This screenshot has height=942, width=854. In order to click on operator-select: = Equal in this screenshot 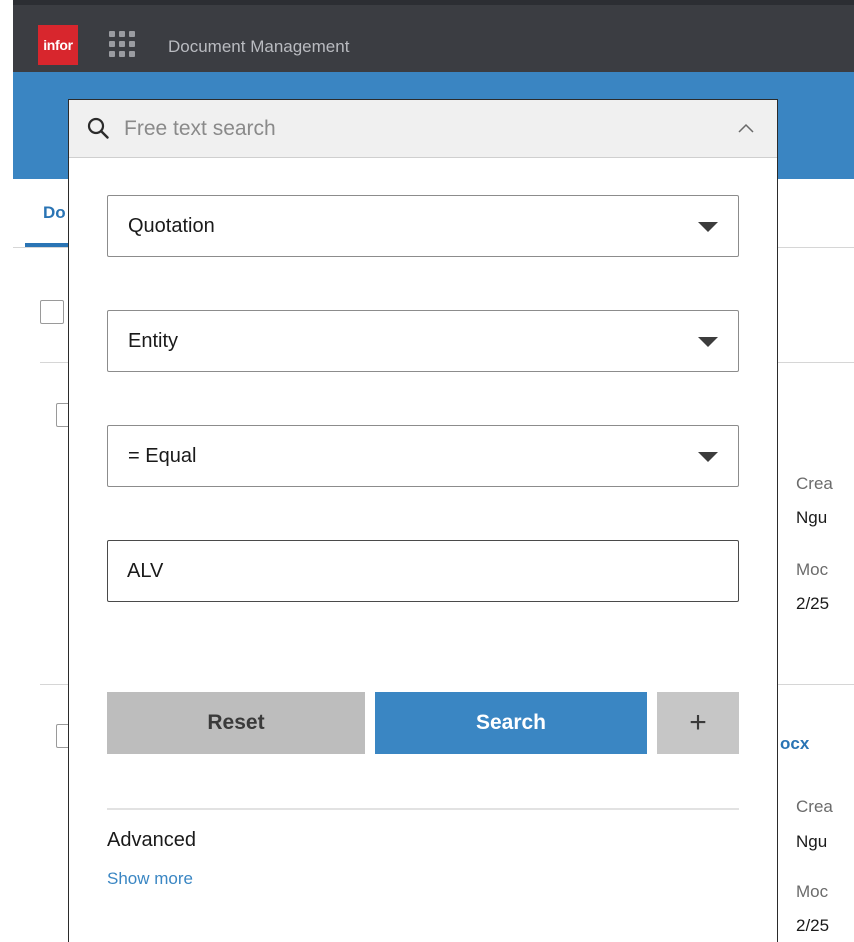, I will do `click(423, 456)`.